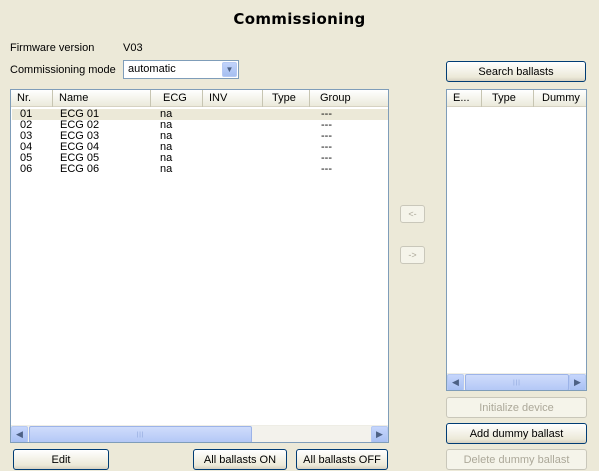 The image size is (599, 471). I want to click on initialize-device-button: Initialize device, so click(516, 407).